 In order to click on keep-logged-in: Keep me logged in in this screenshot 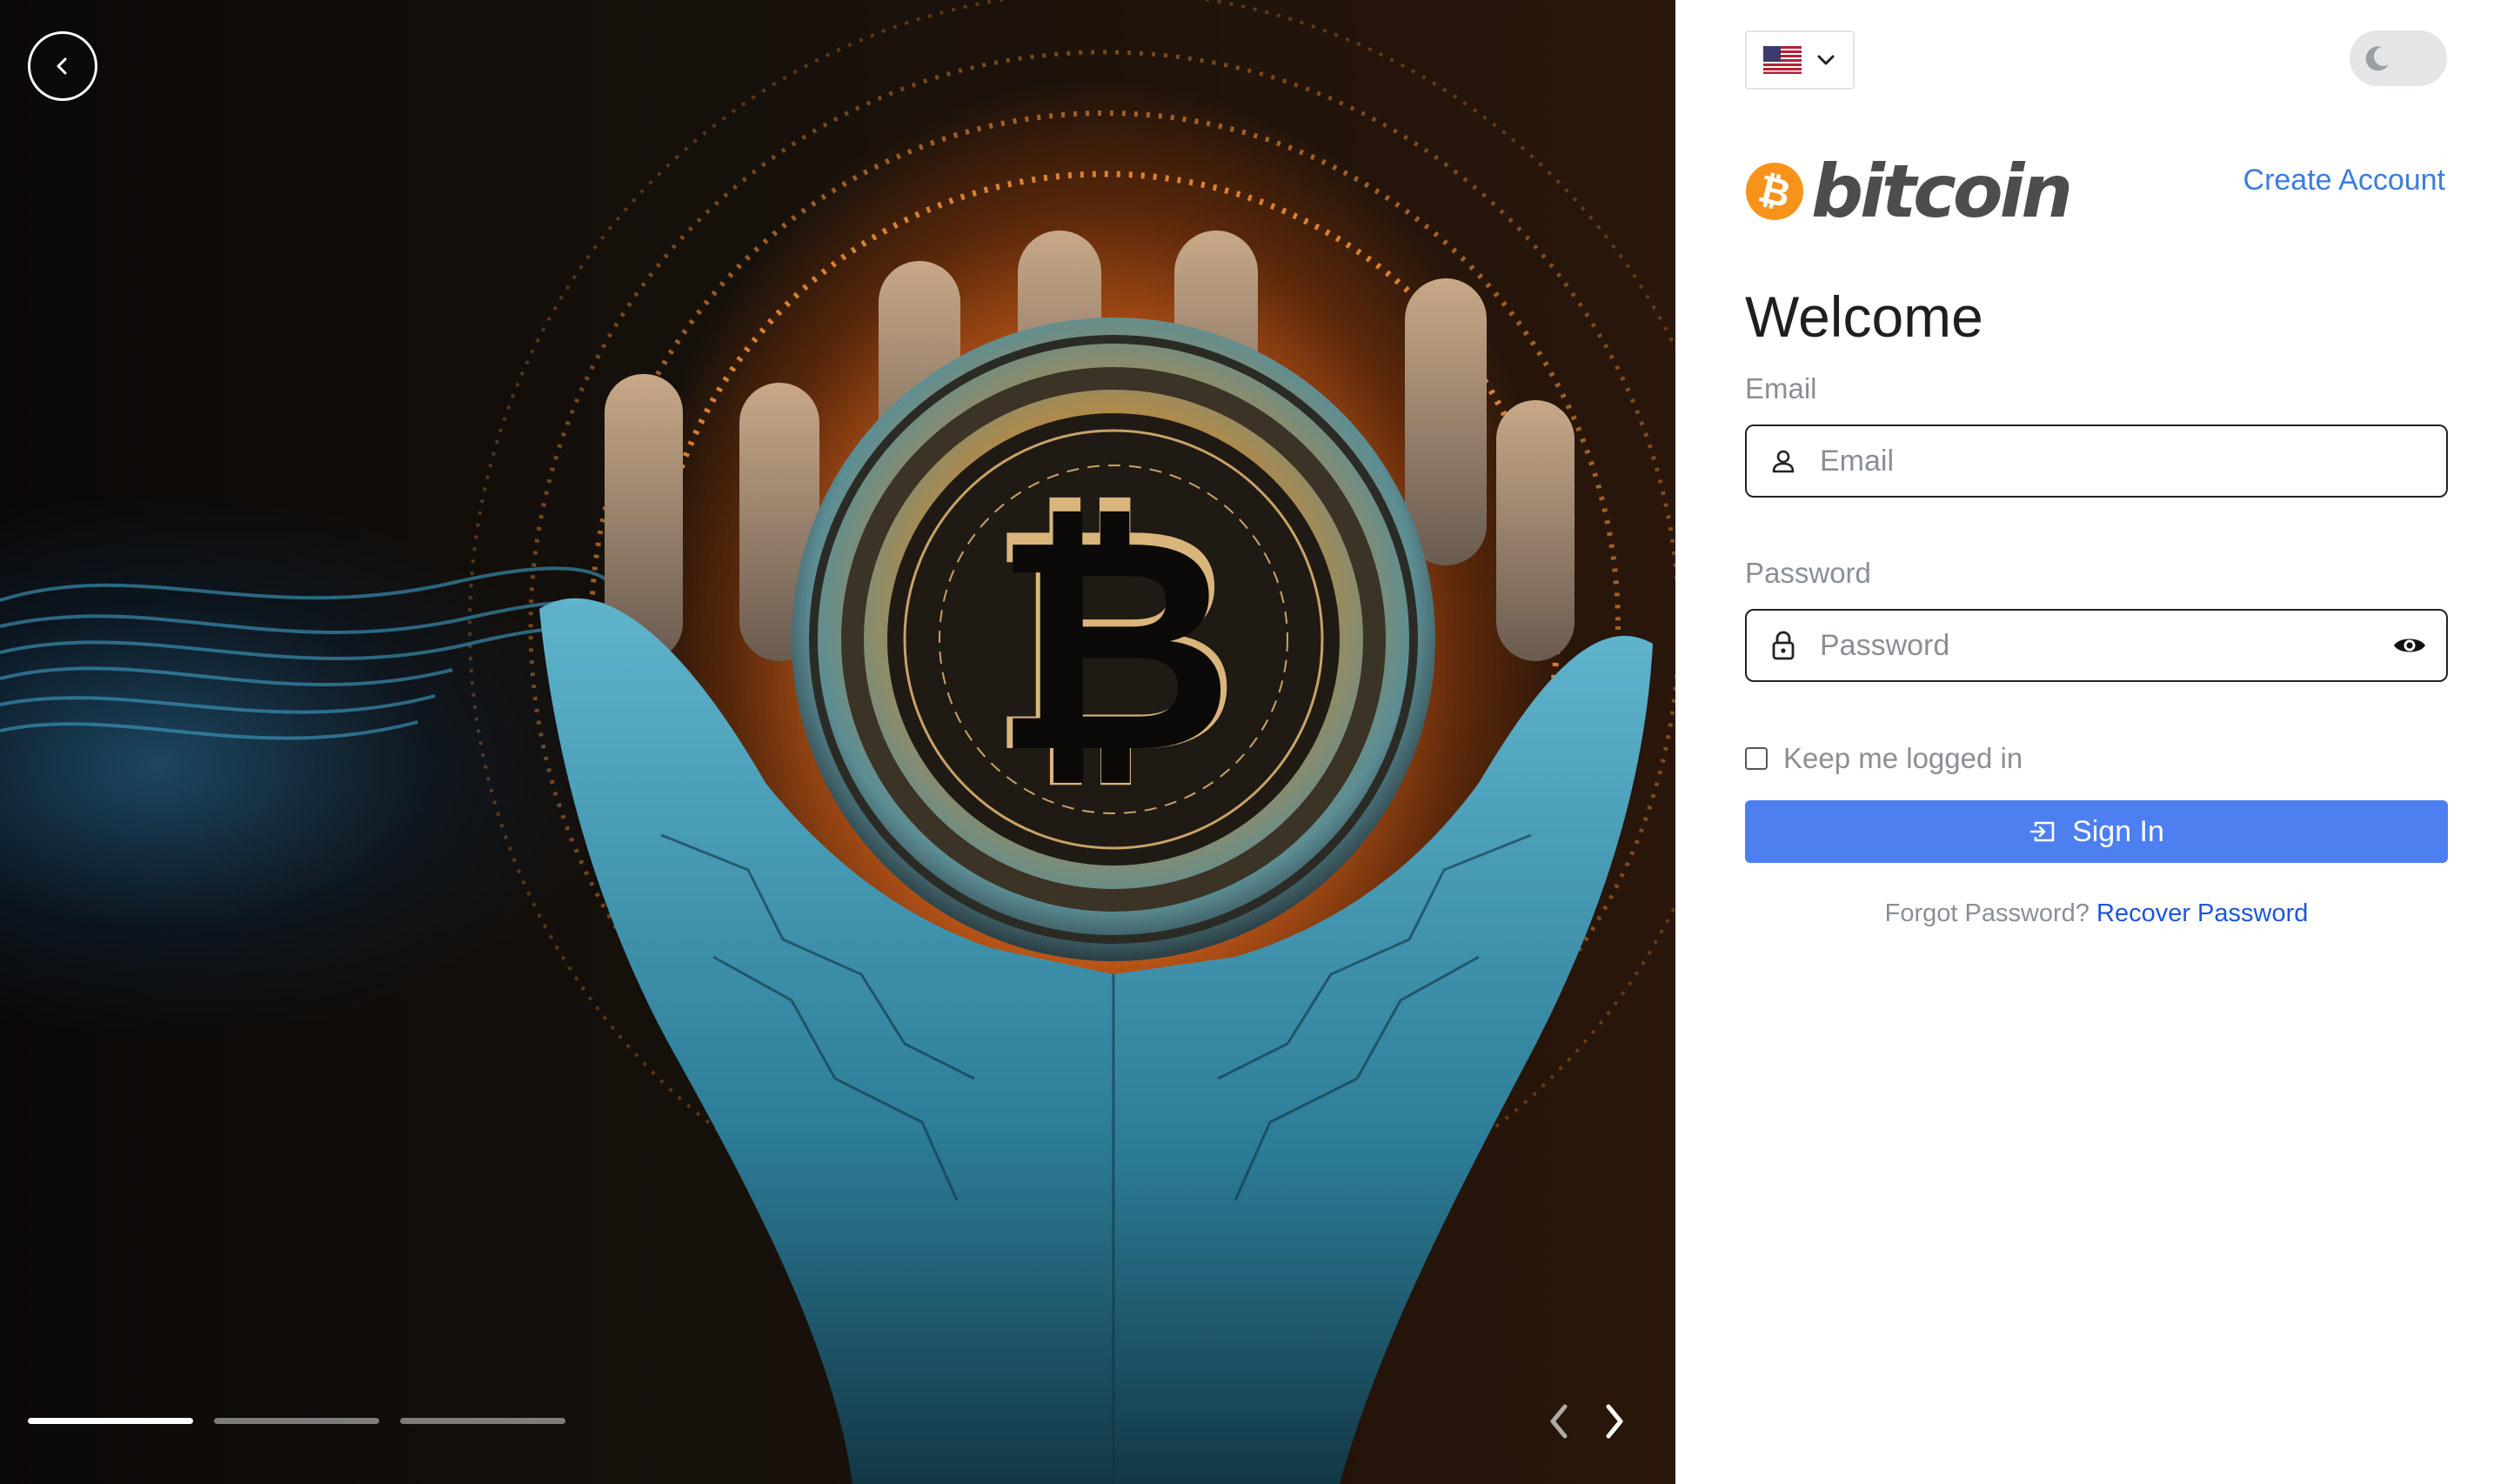, I will do `click(1884, 758)`.